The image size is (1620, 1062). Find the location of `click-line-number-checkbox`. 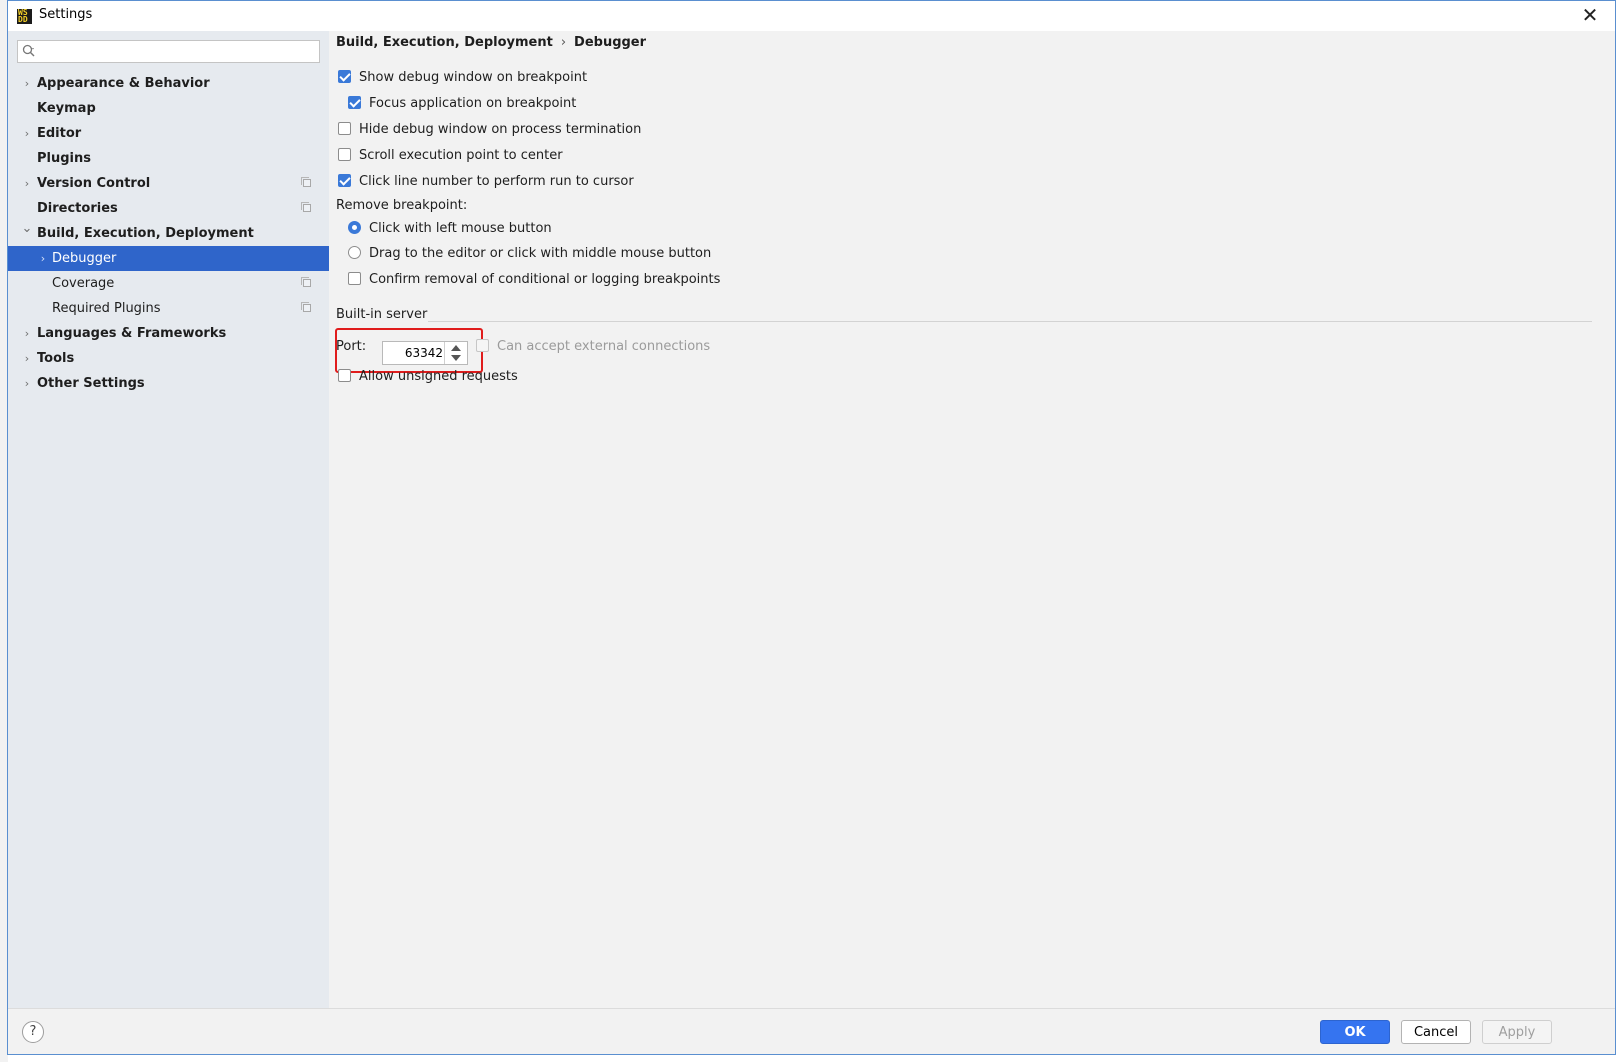

click-line-number-checkbox is located at coordinates (344, 180).